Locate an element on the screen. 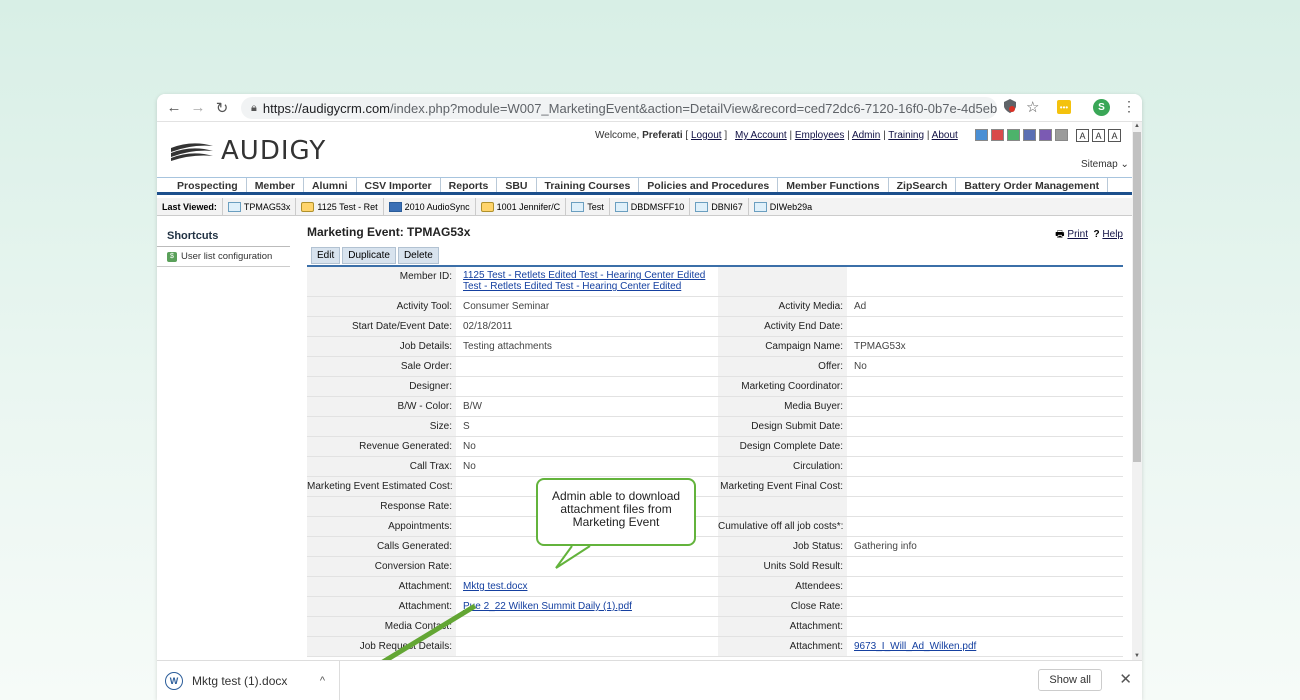 This screenshot has height=700, width=1300. download-bar: W Mktg test (1).docx ^ Show all ✕ is located at coordinates (649, 680).